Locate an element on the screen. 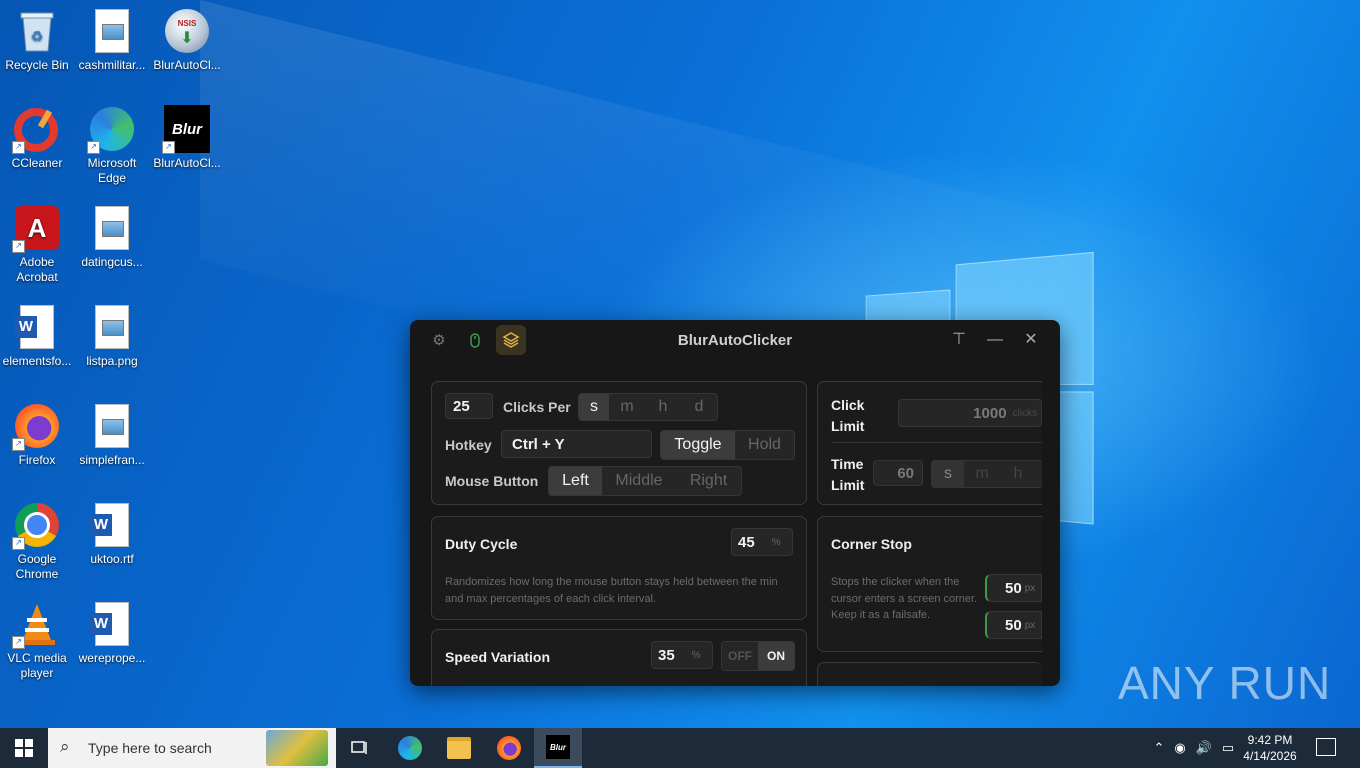 The width and height of the screenshot is (1360, 768). corner-stop-label: Corner Stop is located at coordinates (871, 544).